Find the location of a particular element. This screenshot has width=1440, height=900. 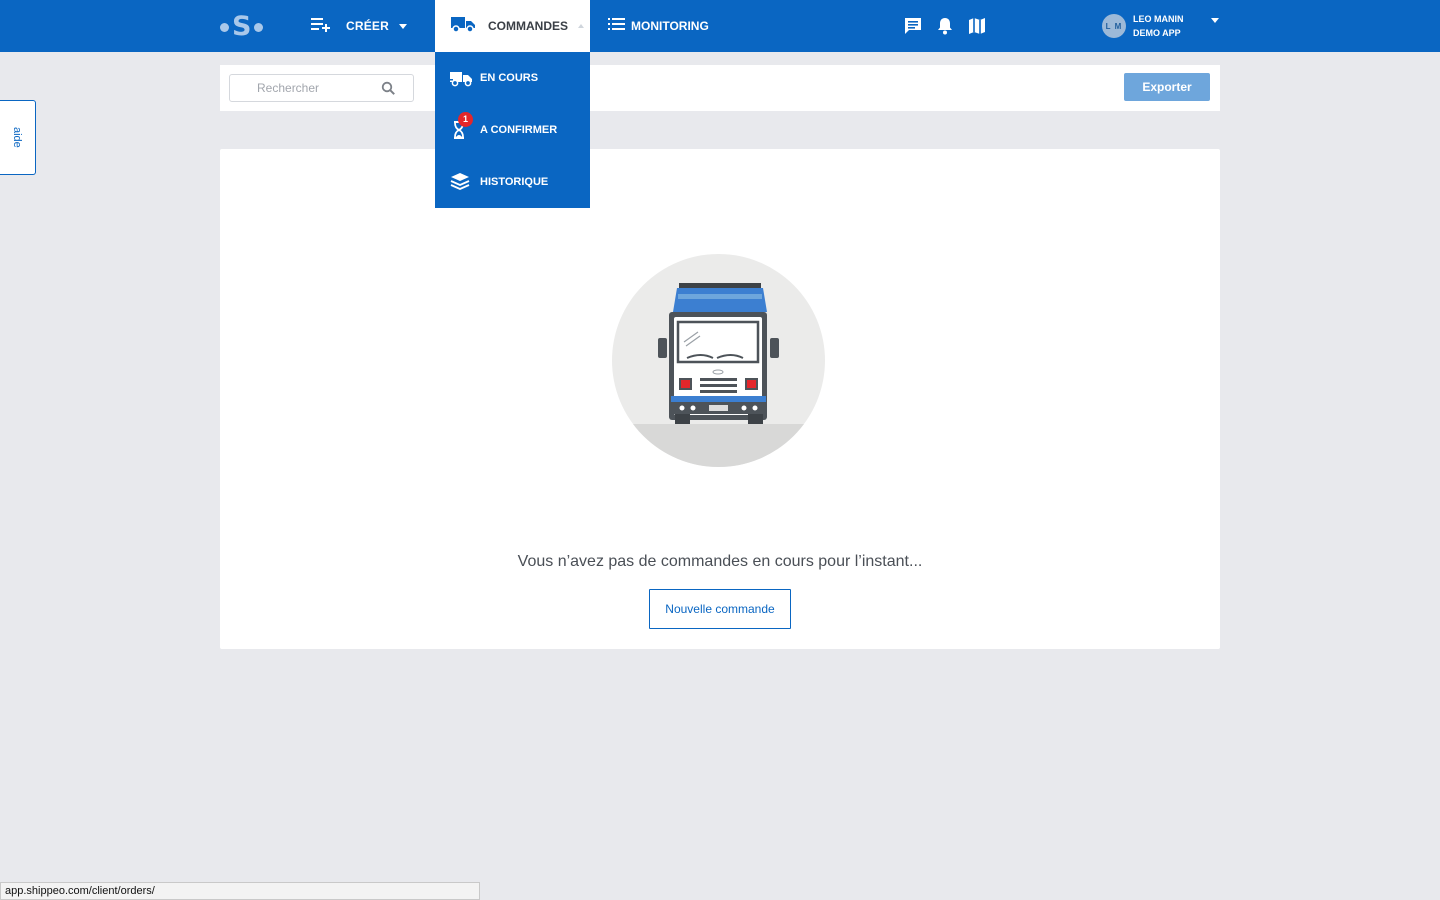

nav-creer-label: CRÉER is located at coordinates (368, 26).